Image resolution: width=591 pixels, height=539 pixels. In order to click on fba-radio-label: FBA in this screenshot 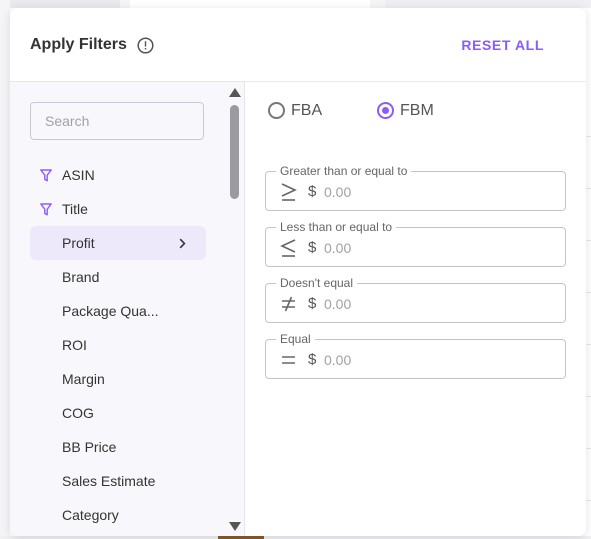, I will do `click(306, 111)`.